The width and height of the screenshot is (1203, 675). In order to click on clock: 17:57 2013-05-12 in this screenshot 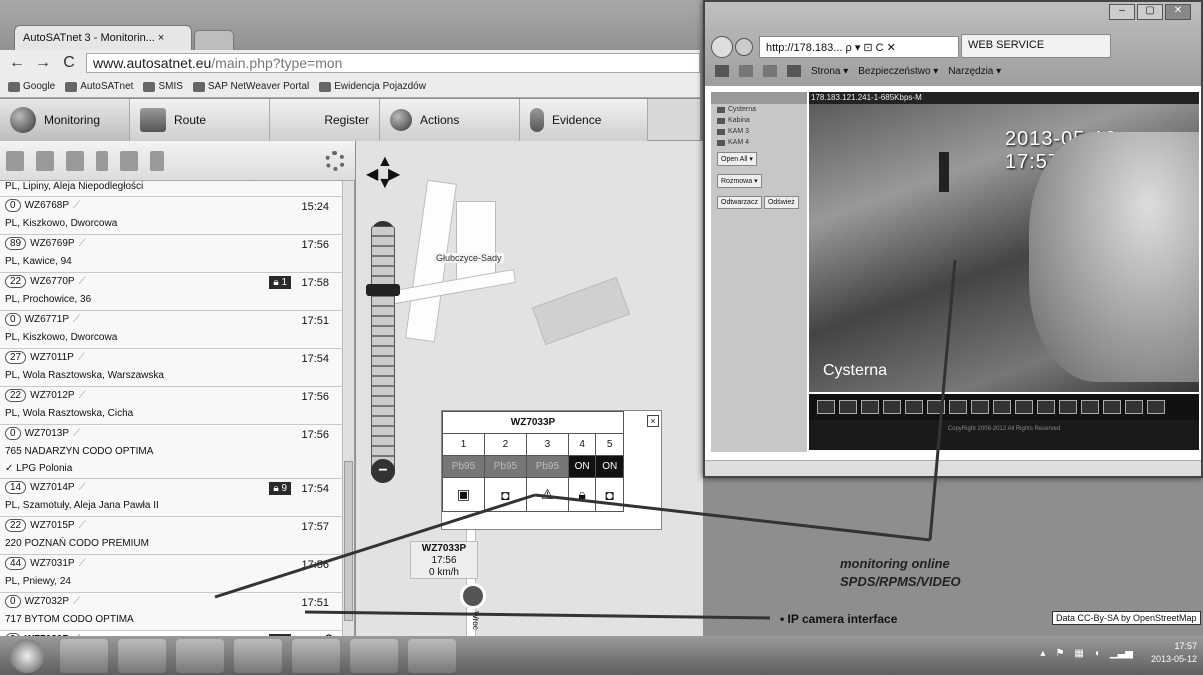, I will do `click(1174, 653)`.